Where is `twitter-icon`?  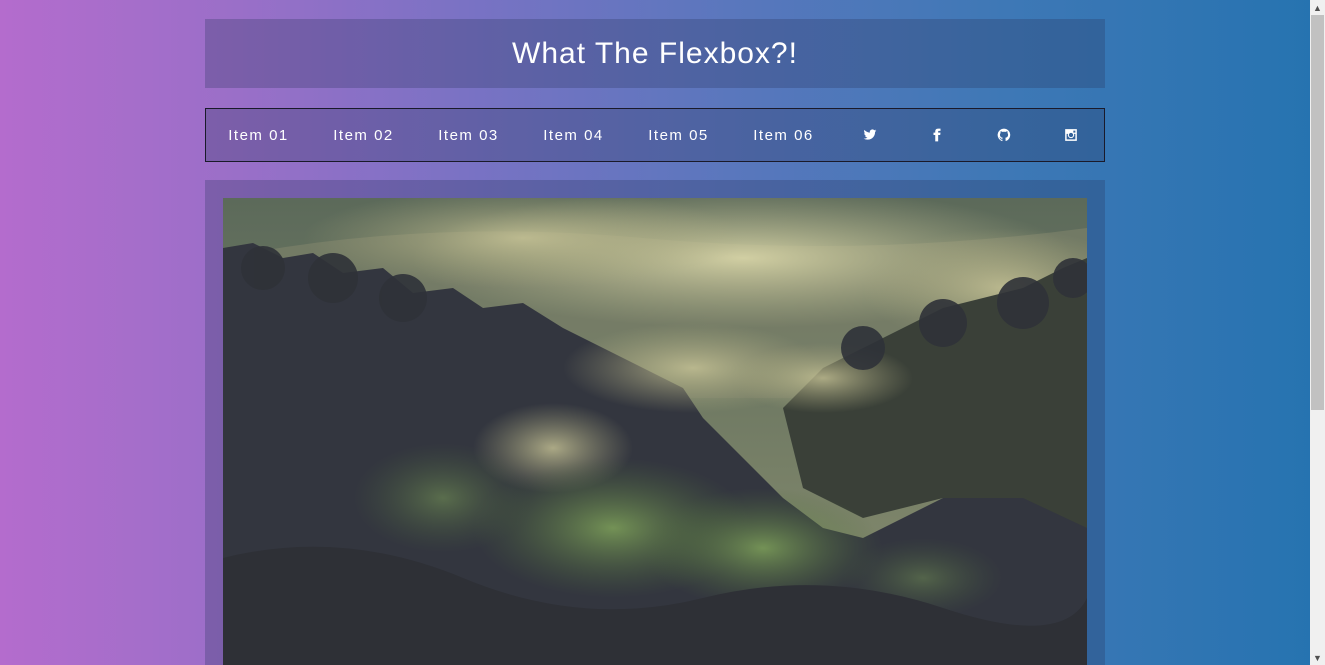 twitter-icon is located at coordinates (869, 135).